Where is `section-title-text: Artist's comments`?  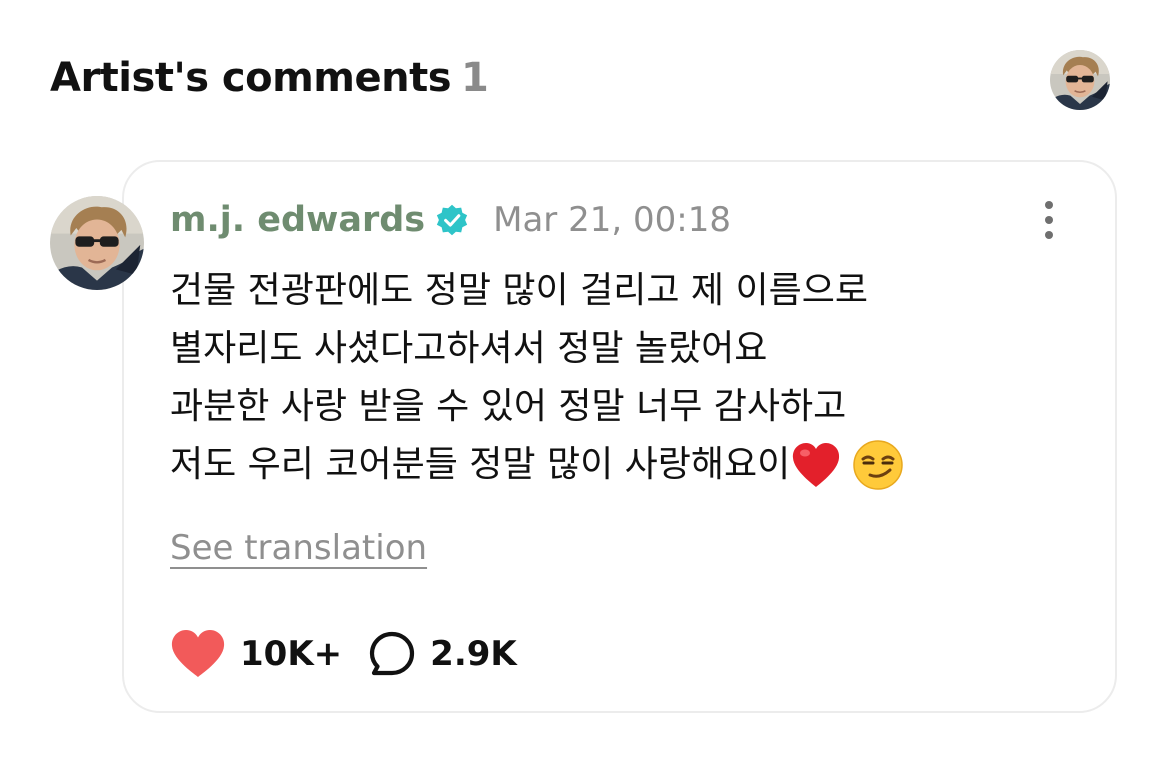 section-title-text: Artist's comments is located at coordinates (251, 78).